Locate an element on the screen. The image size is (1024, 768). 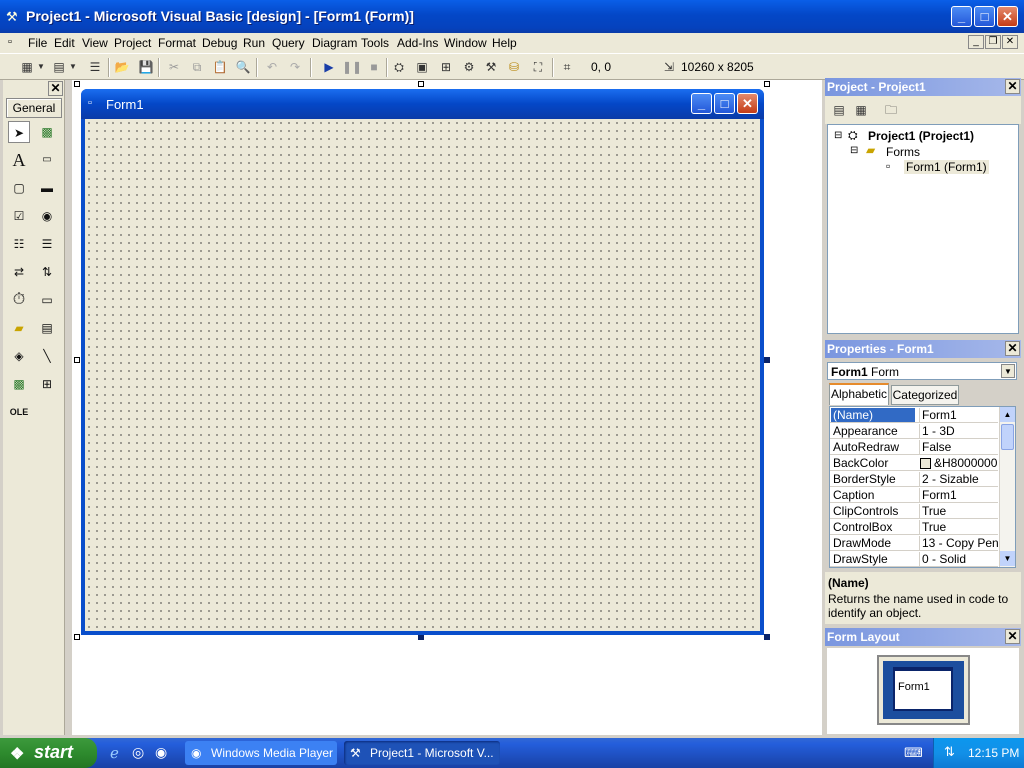
form1-close-button: ✕ is located at coordinates (747, 103).